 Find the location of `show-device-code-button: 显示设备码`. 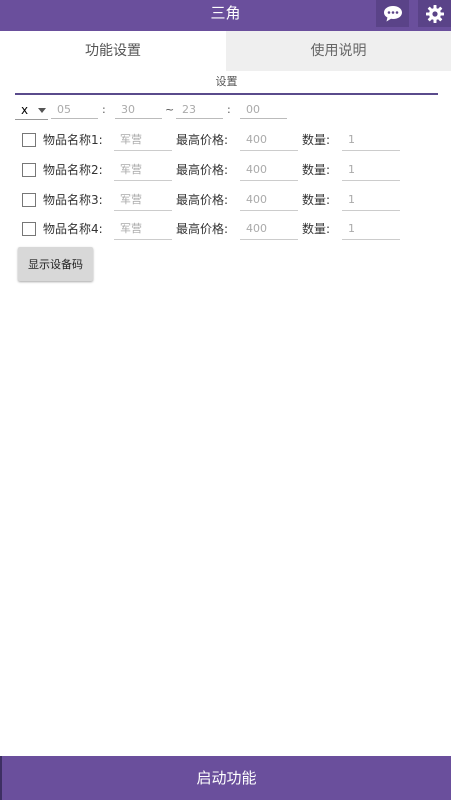

show-device-code-button: 显示设备码 is located at coordinates (55, 264).